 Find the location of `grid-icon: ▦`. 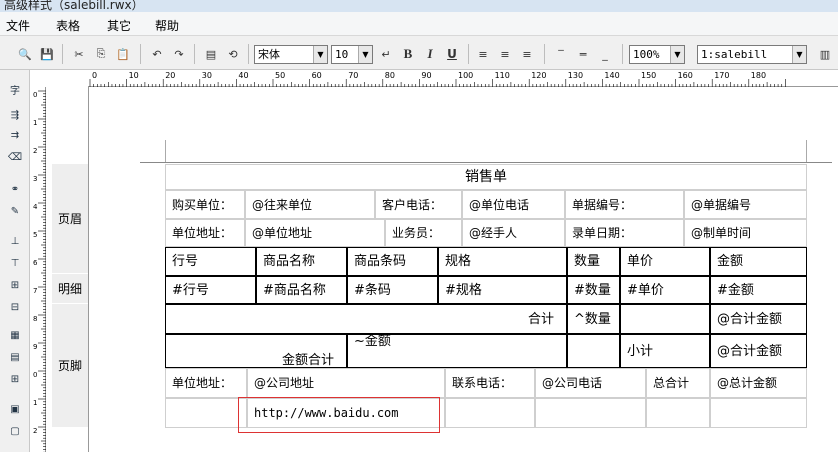

grid-icon: ▦ is located at coordinates (15, 336).